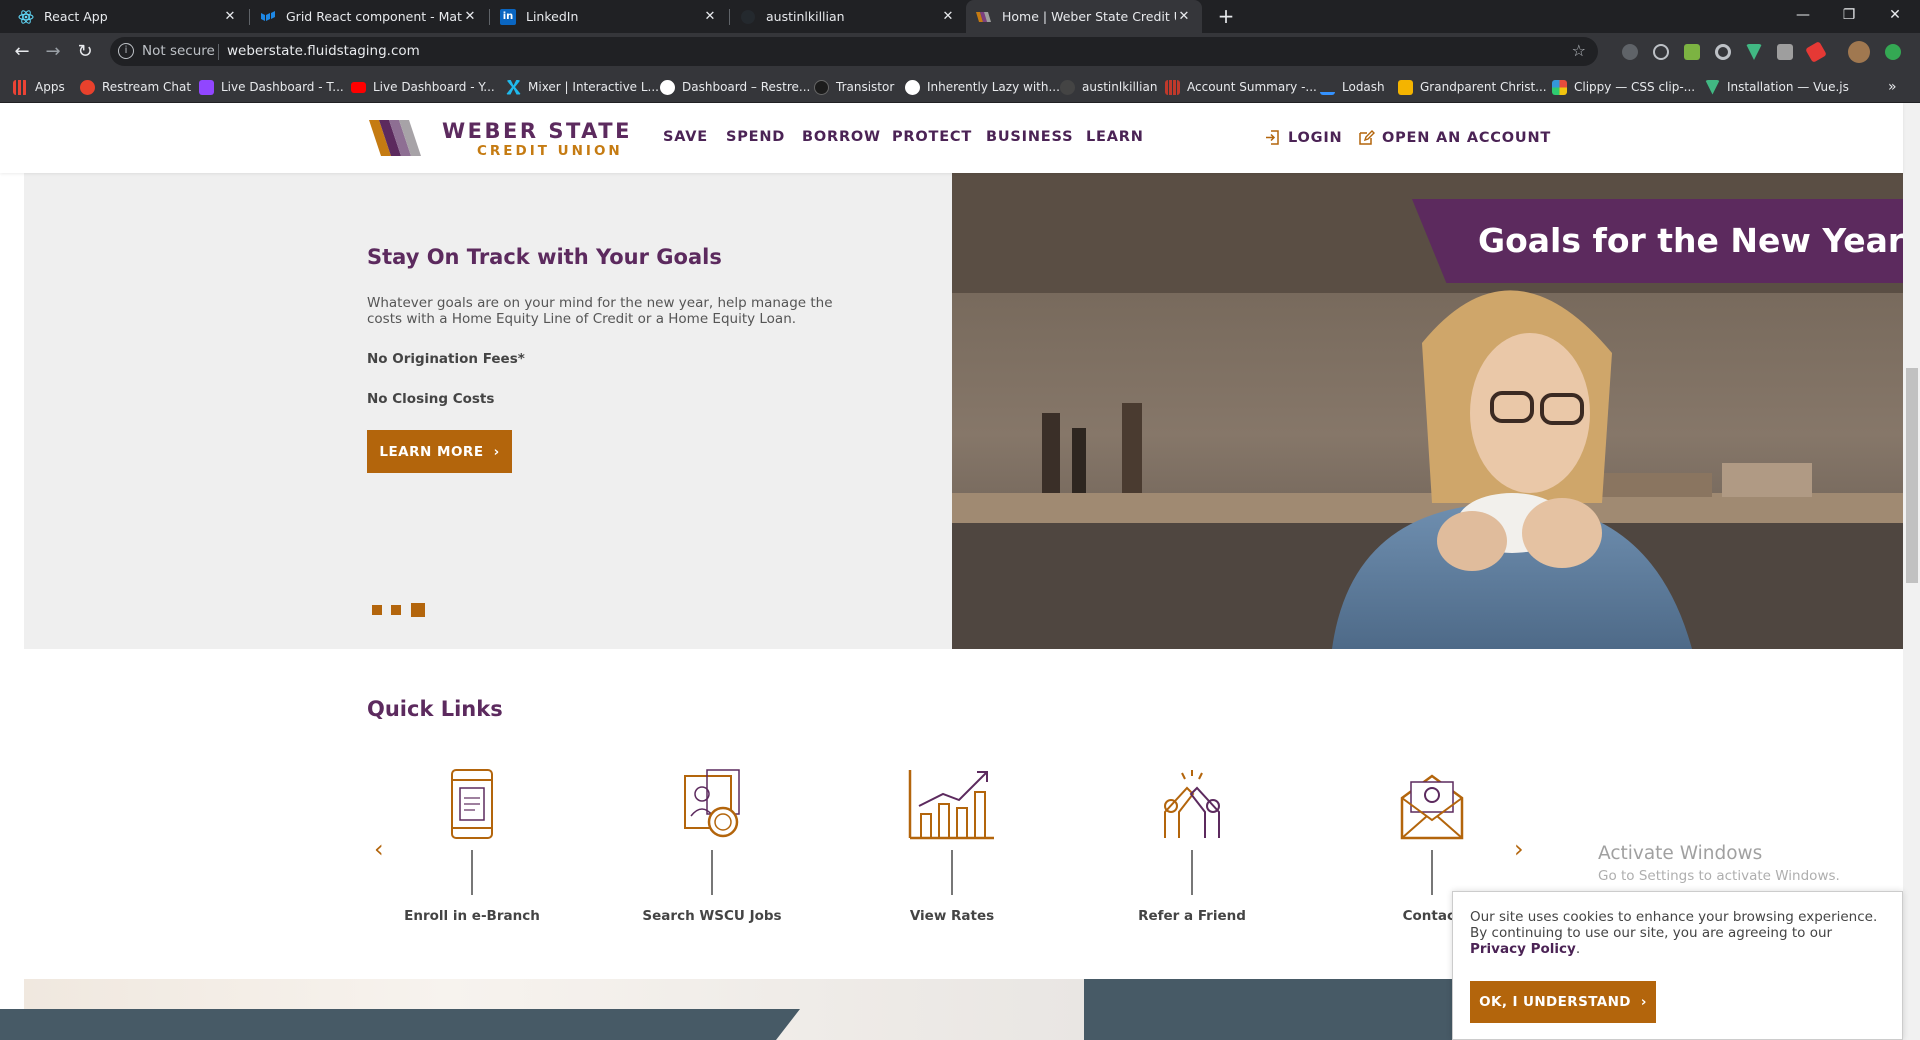  What do you see at coordinates (446, 359) in the screenshot?
I see `hero-feature: No Origination Fees*` at bounding box center [446, 359].